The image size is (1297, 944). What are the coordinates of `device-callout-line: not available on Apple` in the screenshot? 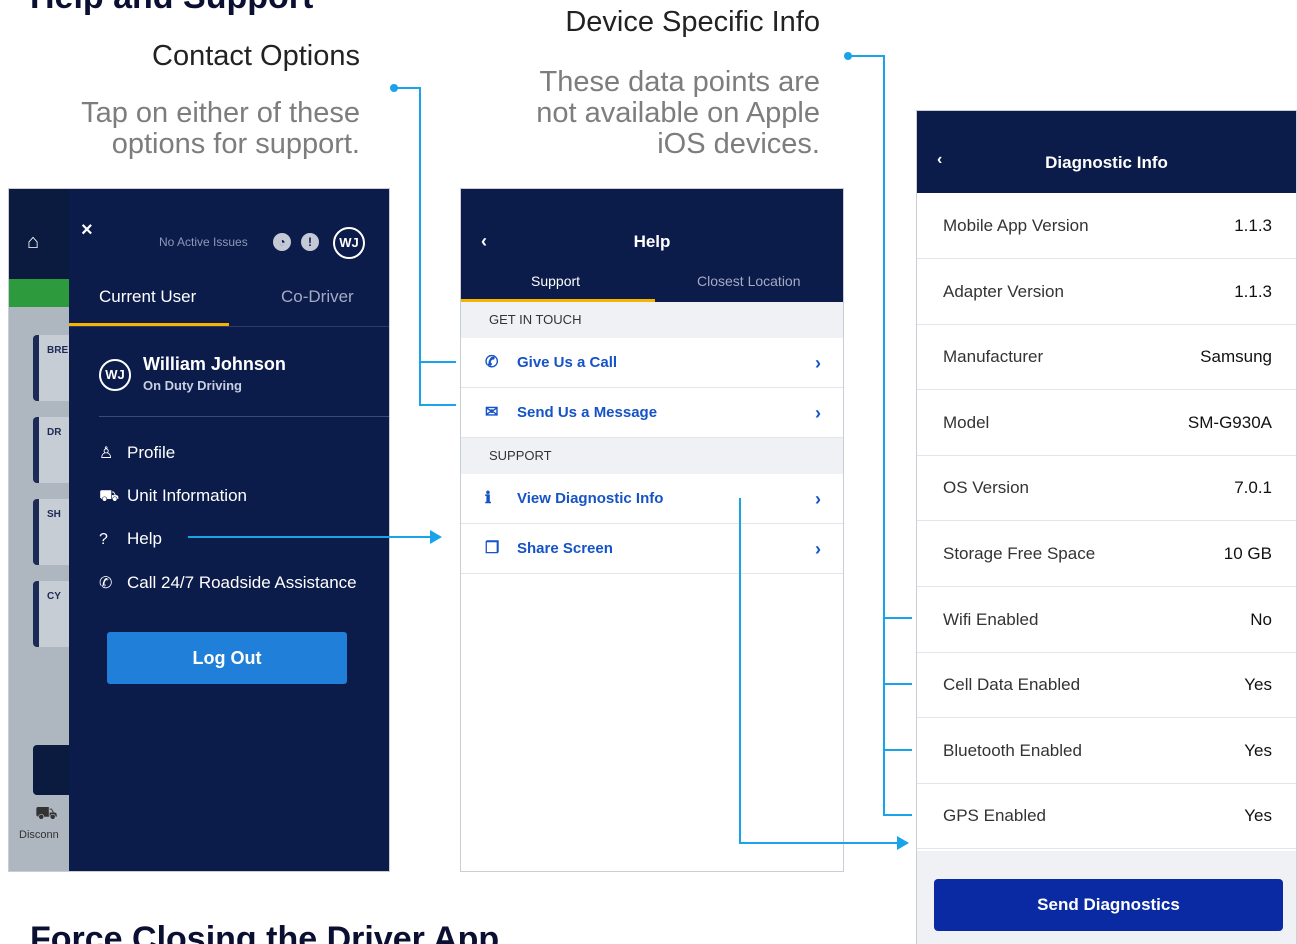 It's located at (678, 113).